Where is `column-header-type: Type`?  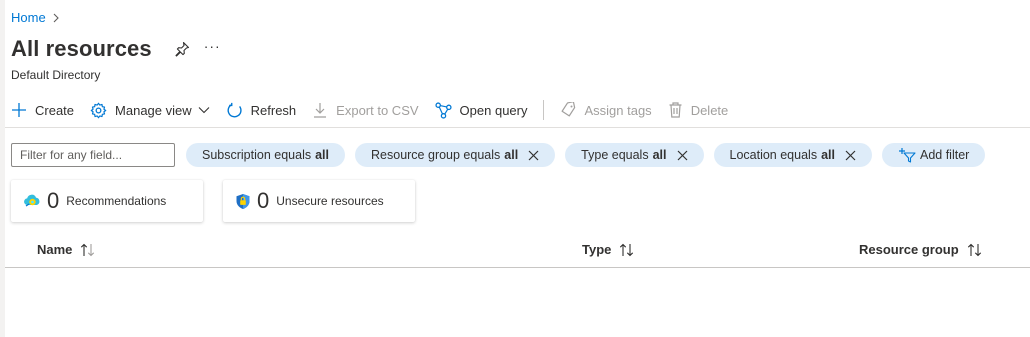
column-header-type: Type is located at coordinates (608, 249).